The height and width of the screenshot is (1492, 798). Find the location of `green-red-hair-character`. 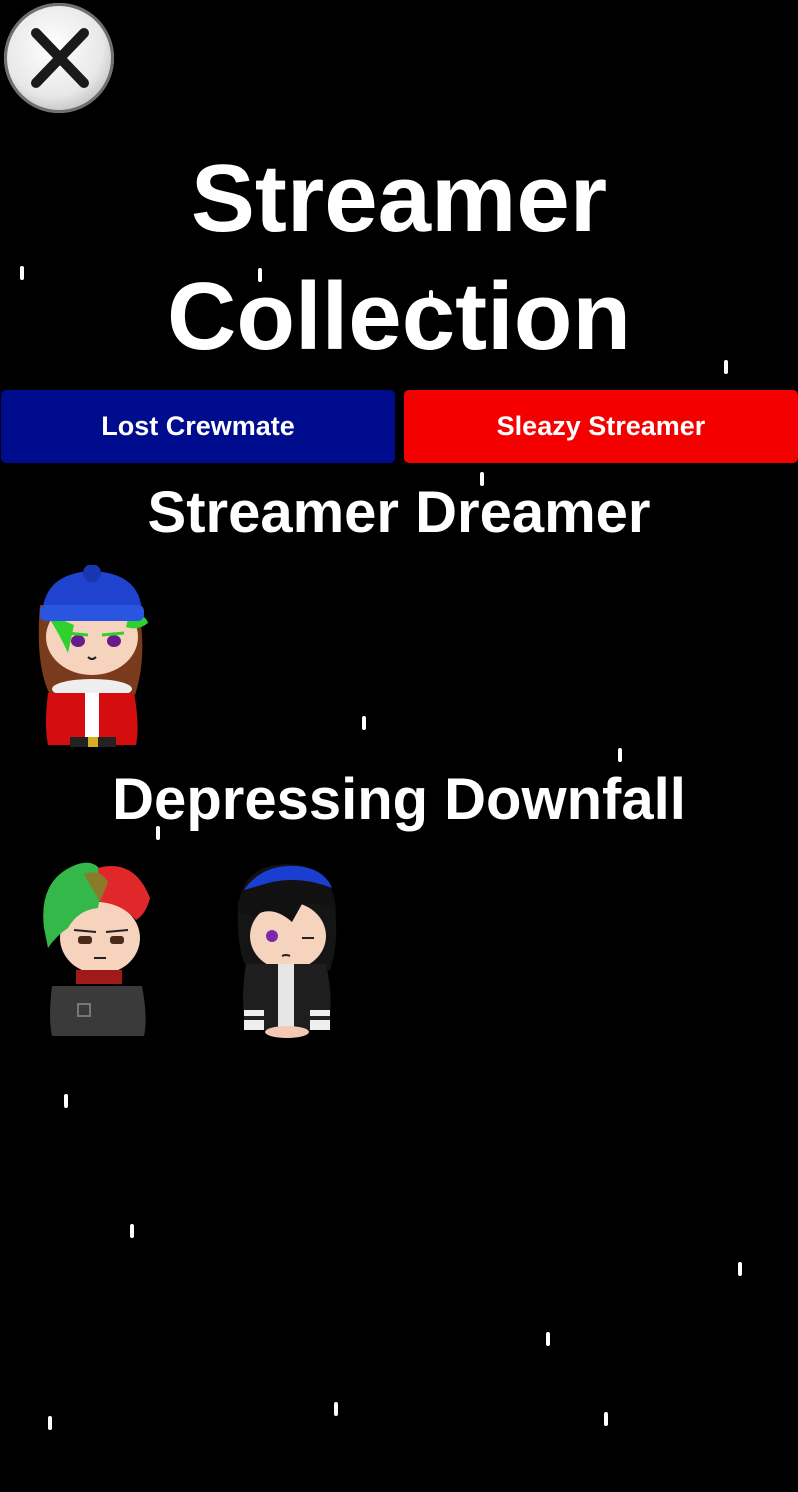

green-red-hair-character is located at coordinates (97, 949).